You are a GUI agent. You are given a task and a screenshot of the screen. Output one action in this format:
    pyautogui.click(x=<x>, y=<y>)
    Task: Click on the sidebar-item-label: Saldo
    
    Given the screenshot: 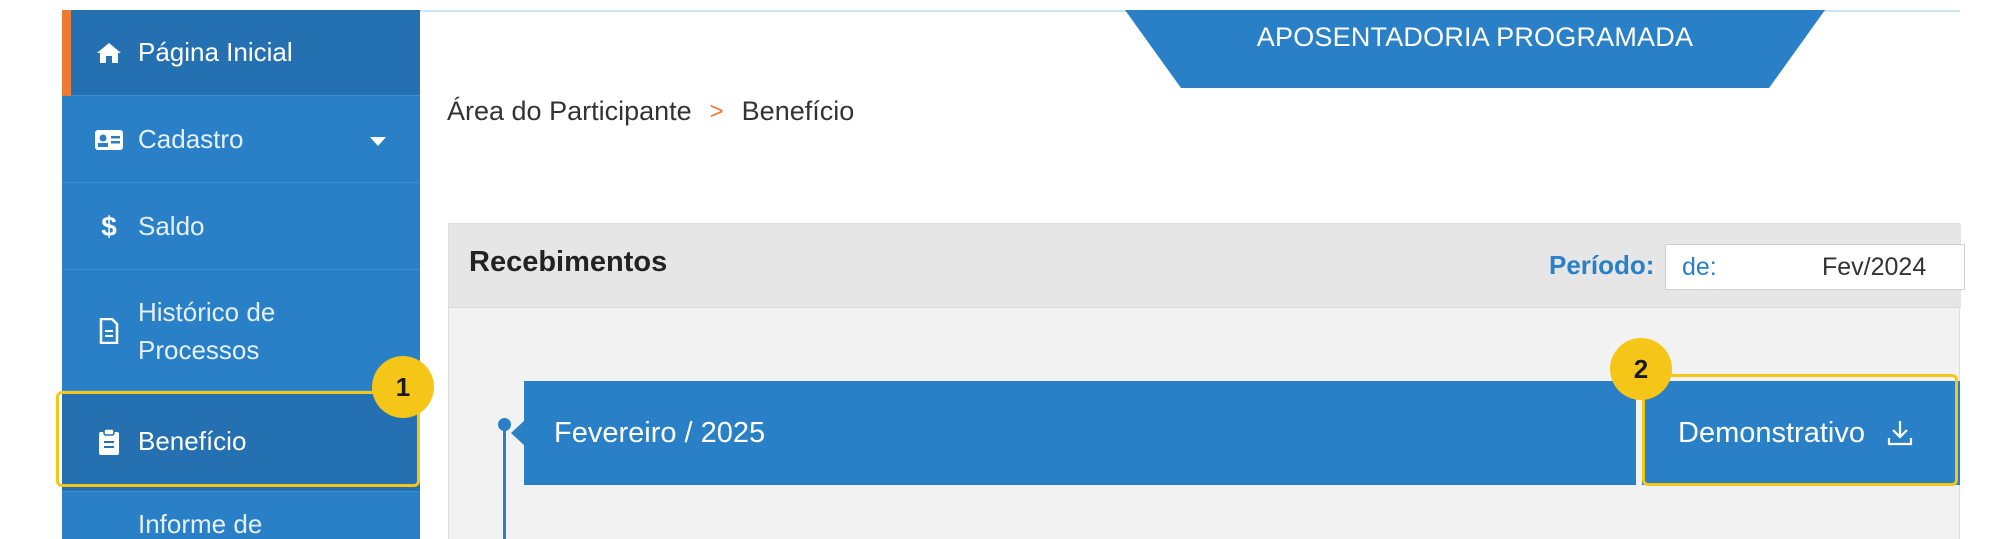 What is the action you would take?
    pyautogui.click(x=171, y=226)
    